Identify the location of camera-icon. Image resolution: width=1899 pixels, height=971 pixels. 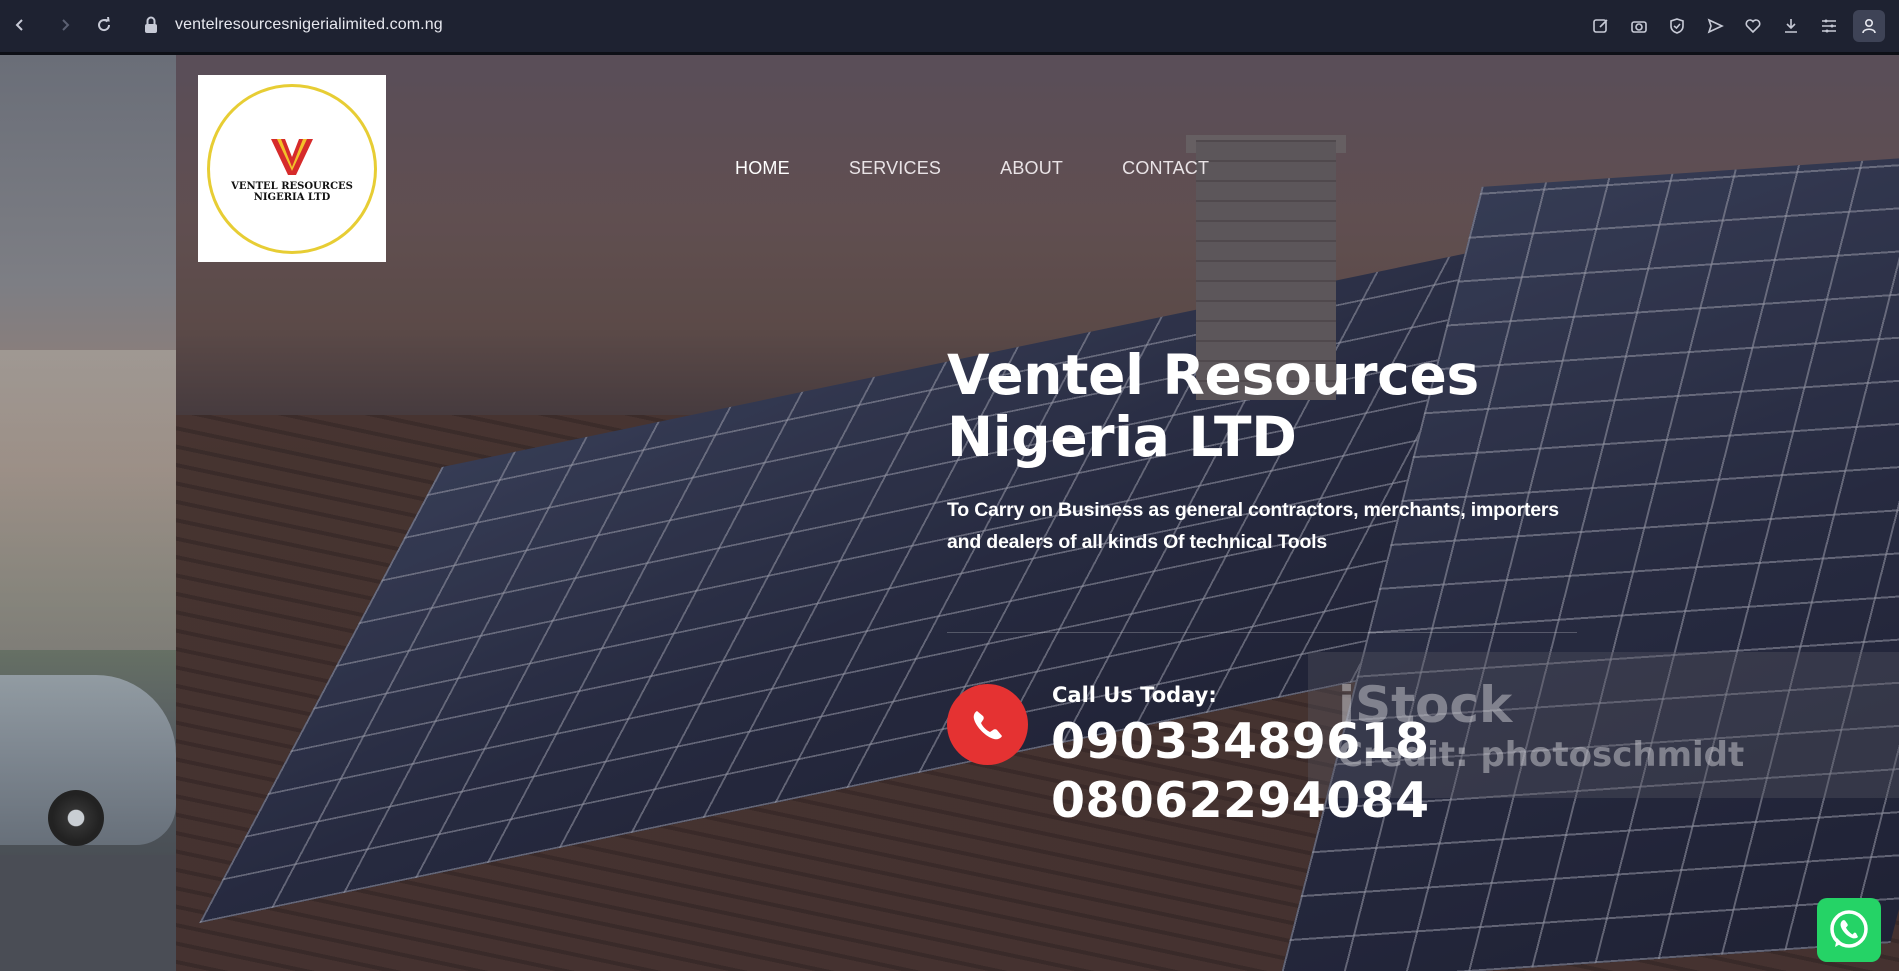
(1639, 26).